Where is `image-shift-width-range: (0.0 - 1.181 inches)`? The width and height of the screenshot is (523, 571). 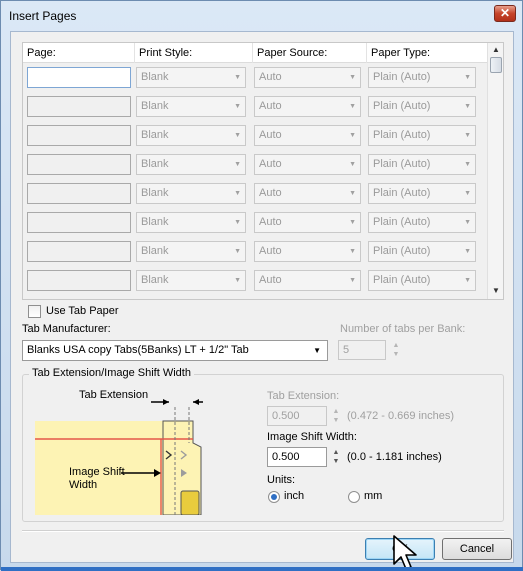
image-shift-width-range: (0.0 - 1.181 inches) is located at coordinates (394, 457).